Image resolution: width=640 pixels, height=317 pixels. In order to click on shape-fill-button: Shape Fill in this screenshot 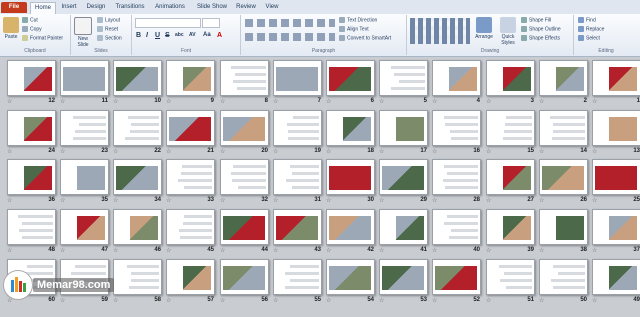, I will do `click(536, 20)`.